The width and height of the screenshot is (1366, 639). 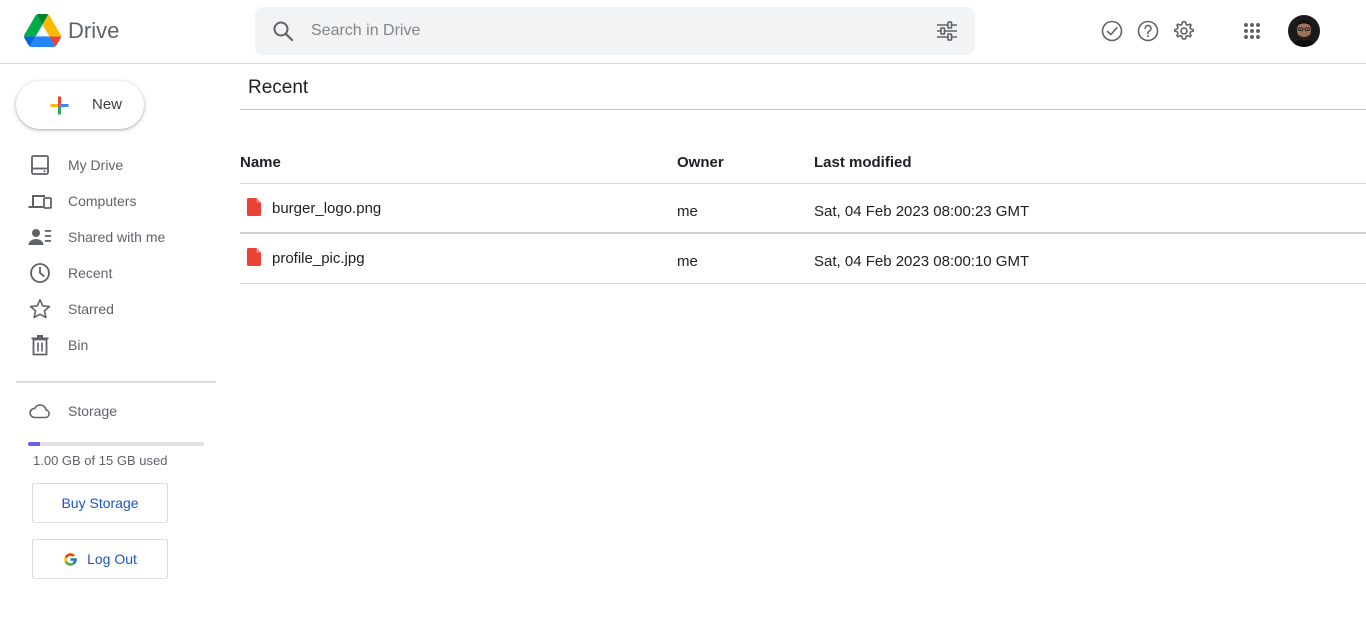 I want to click on computers-icon, so click(x=40, y=202).